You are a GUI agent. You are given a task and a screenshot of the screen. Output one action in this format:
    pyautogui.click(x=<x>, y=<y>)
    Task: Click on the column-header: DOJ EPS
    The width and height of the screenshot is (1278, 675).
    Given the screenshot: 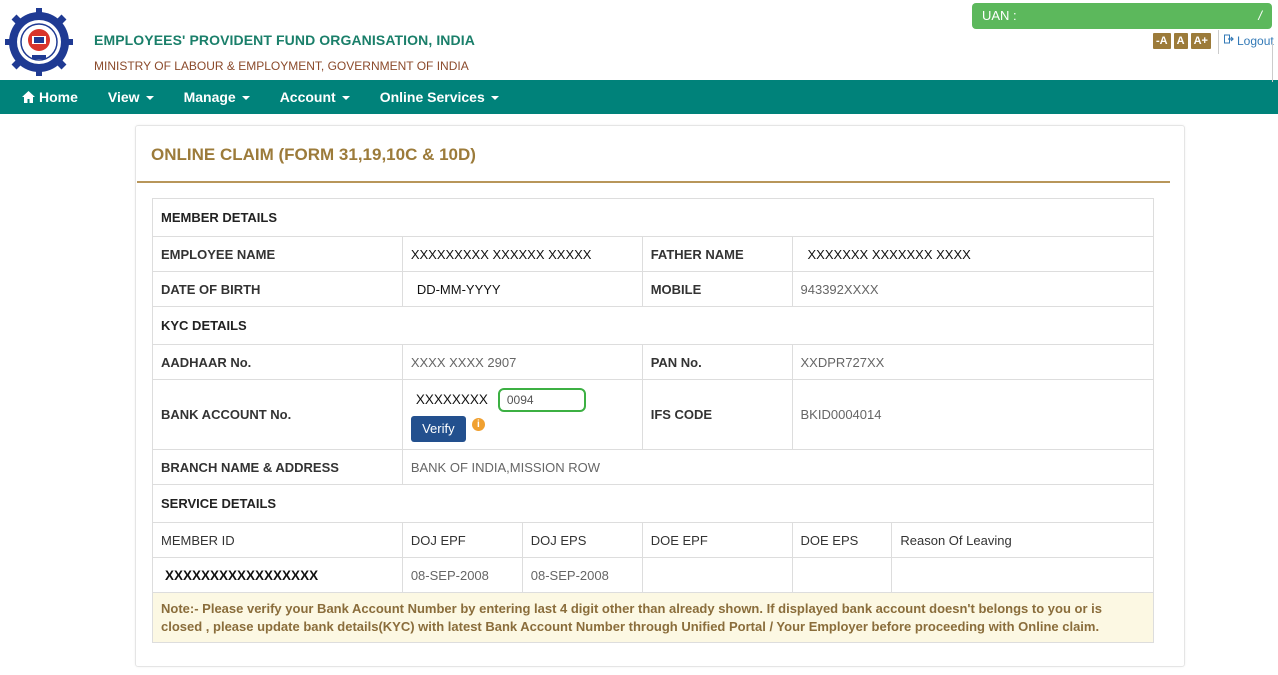 What is the action you would take?
    pyautogui.click(x=582, y=540)
    